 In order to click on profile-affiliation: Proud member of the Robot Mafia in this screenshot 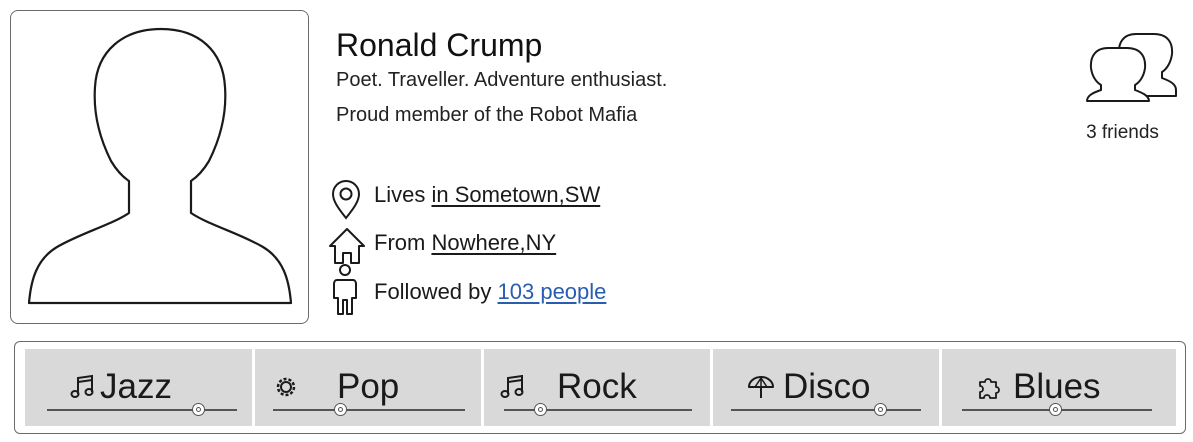, I will do `click(487, 115)`.